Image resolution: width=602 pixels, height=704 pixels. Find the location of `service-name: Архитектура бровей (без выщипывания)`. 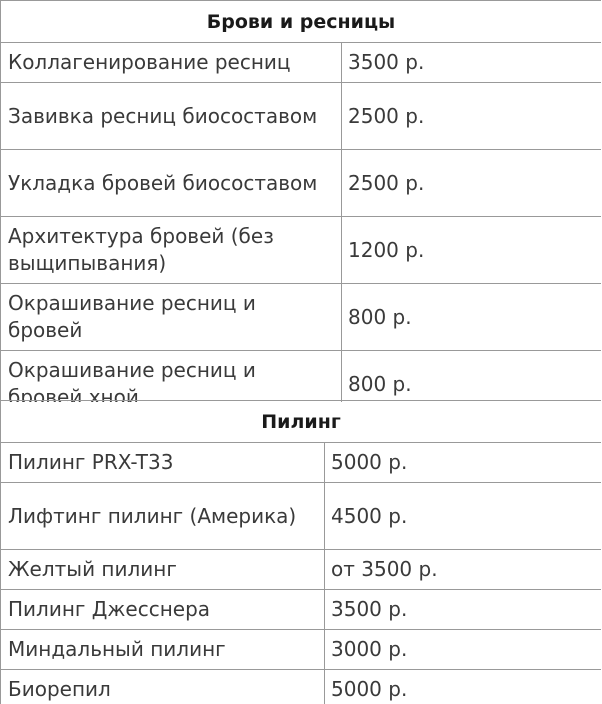

service-name: Архитектура бровей (без выщипывания) is located at coordinates (171, 250).